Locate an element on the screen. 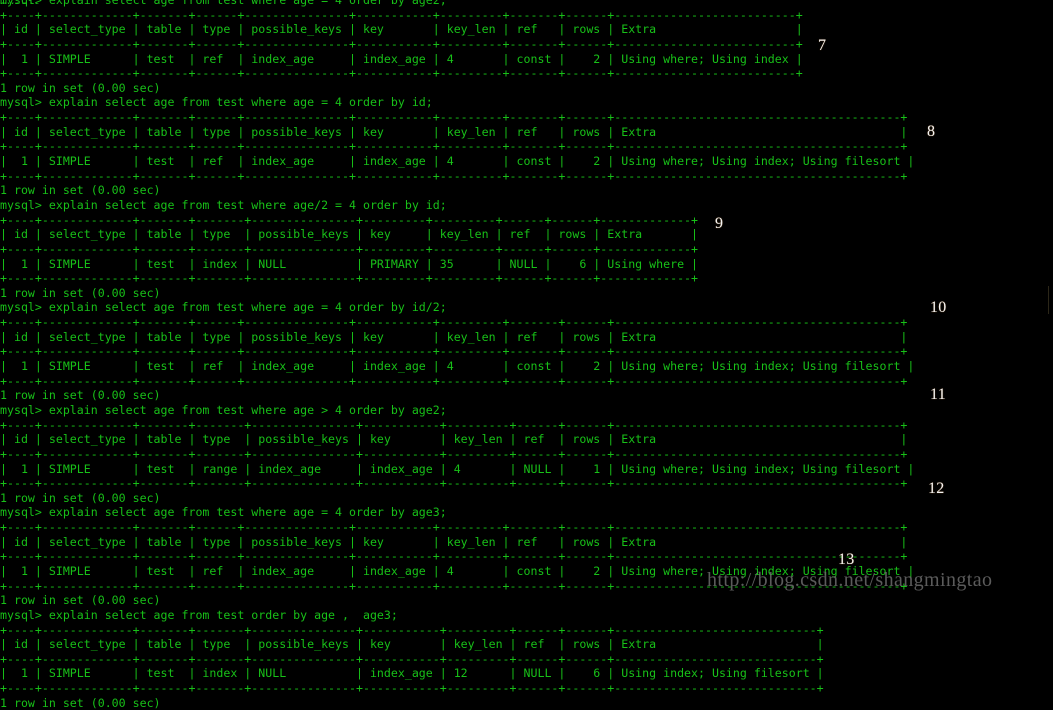  callout-number-9: 9 is located at coordinates (719, 223).